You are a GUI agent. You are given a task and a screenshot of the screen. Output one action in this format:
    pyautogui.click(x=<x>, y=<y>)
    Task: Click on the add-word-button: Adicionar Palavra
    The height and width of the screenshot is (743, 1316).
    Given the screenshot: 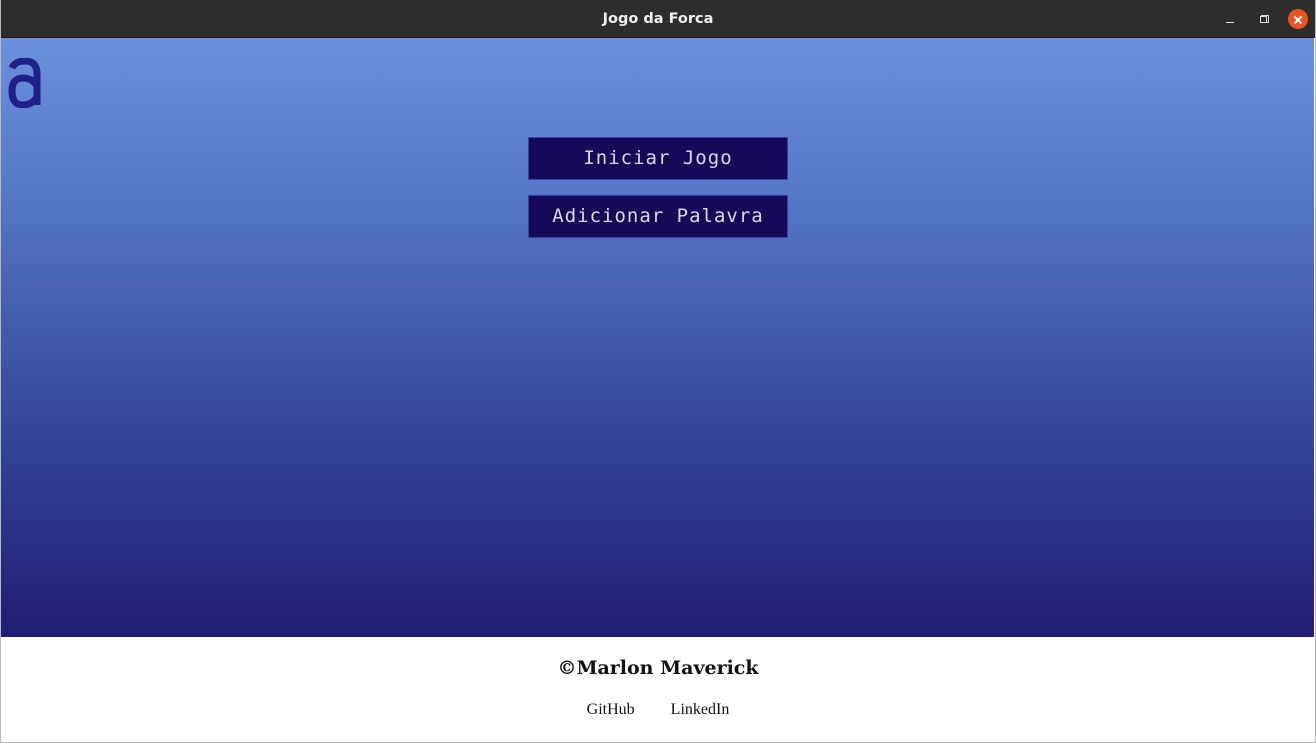 What is the action you would take?
    pyautogui.click(x=658, y=216)
    